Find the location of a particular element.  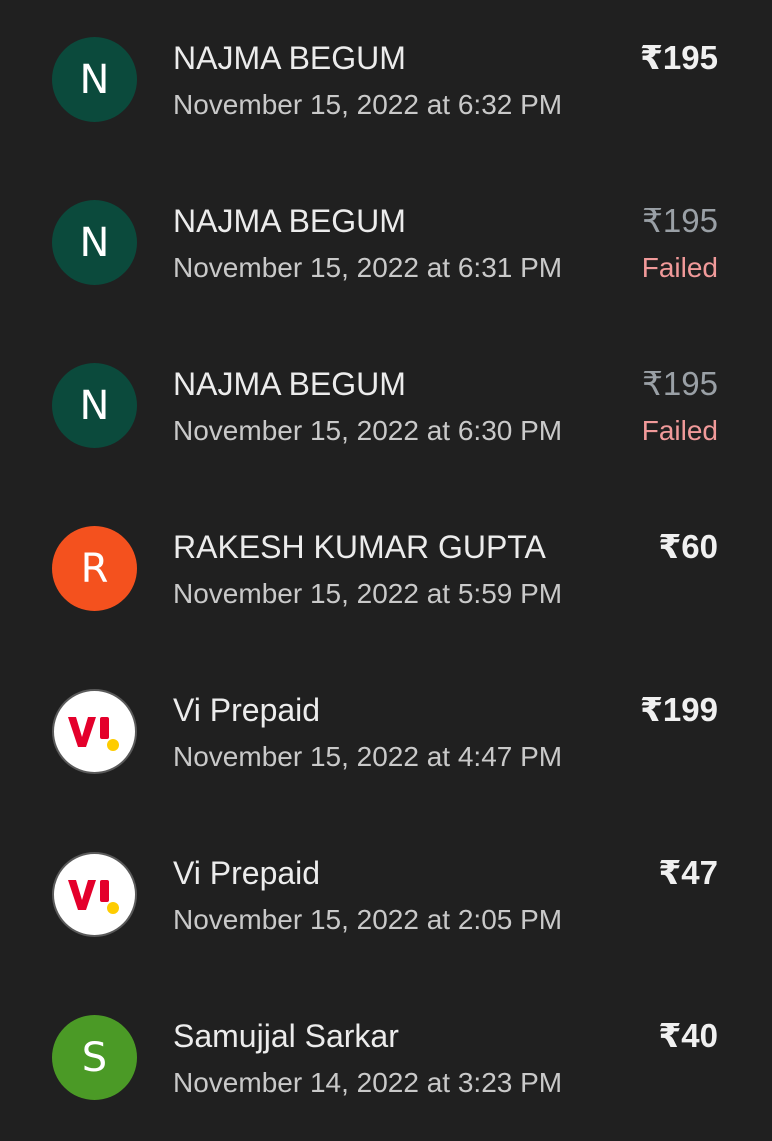

transaction-datetime: November 15, 2022 at 2:05 PM is located at coordinates (368, 919).